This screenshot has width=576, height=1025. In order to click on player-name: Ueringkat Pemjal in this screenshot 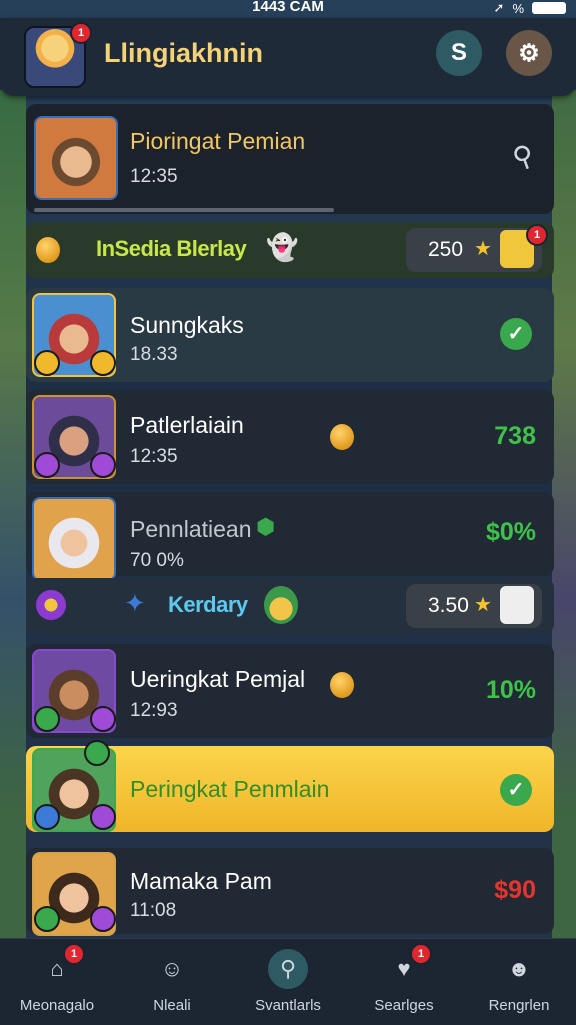, I will do `click(218, 679)`.